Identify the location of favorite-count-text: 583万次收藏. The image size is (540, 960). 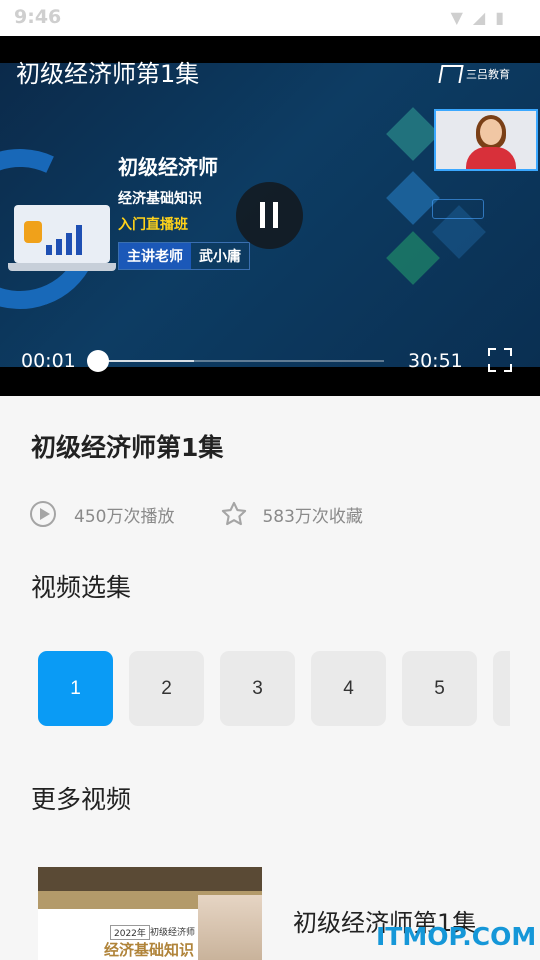
(312, 516).